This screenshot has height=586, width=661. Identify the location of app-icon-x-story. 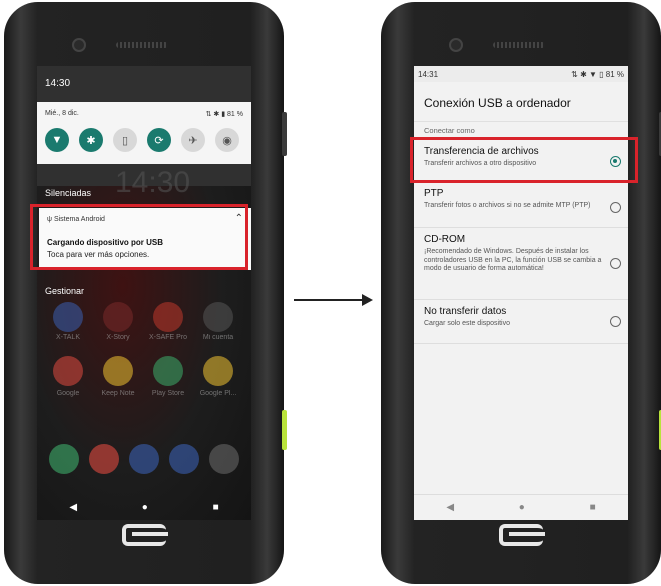
(118, 317).